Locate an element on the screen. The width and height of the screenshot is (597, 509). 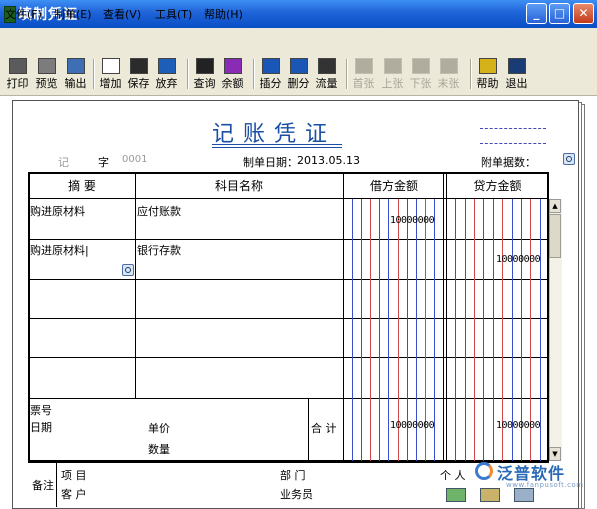
toolbar-button-cashflow: 流量 is located at coordinates (326, 73).